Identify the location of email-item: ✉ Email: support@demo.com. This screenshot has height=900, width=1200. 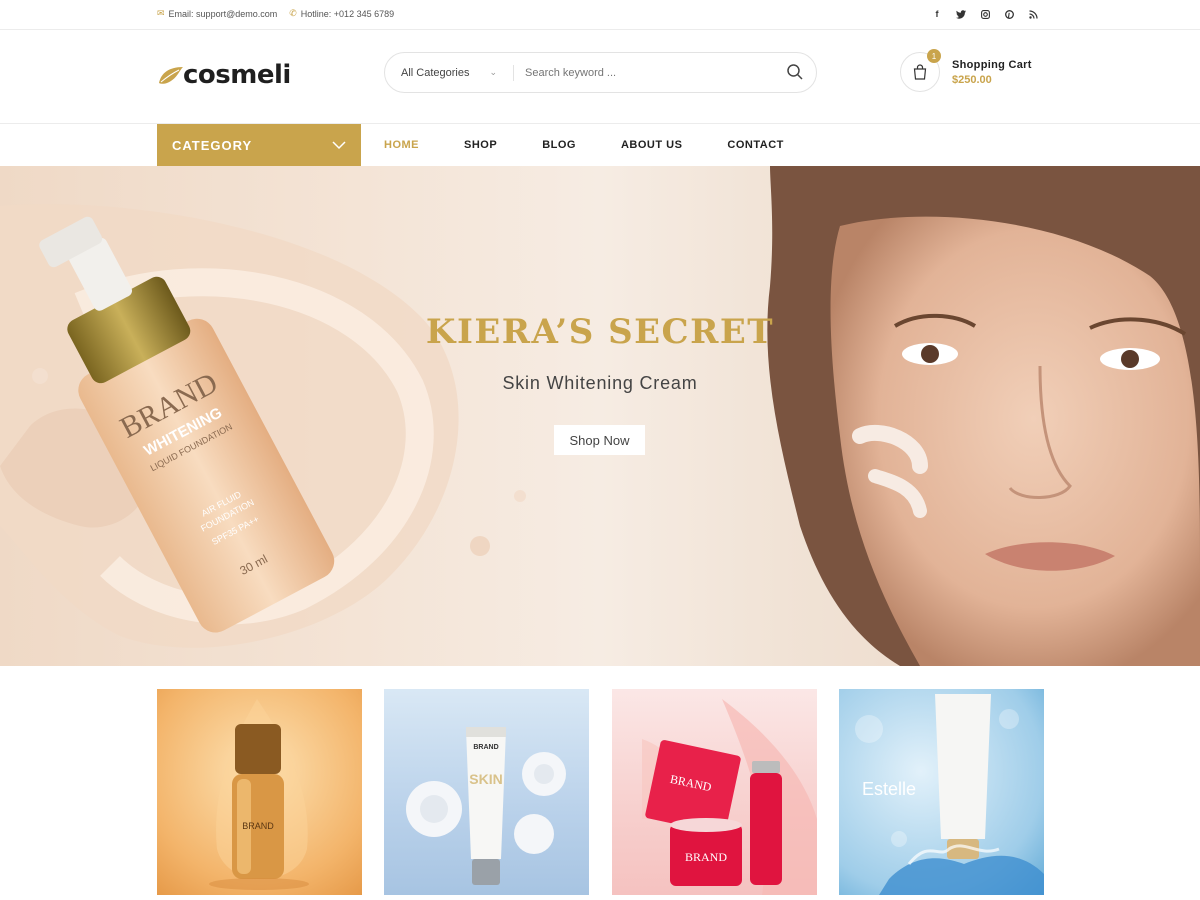
(217, 13).